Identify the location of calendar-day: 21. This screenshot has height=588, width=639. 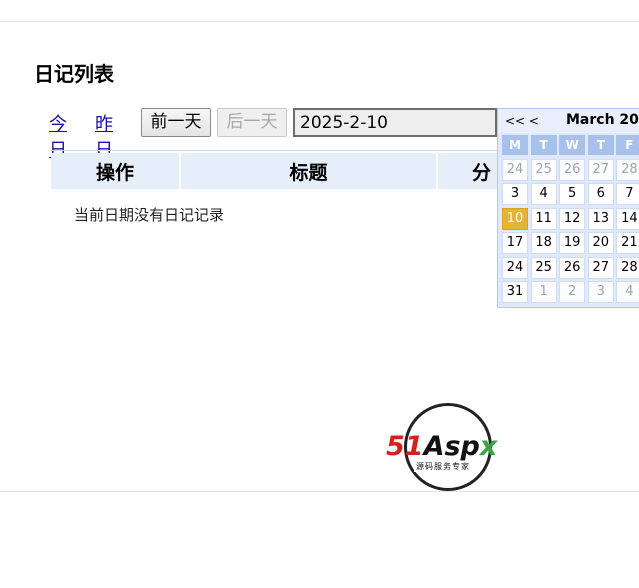
(627, 243).